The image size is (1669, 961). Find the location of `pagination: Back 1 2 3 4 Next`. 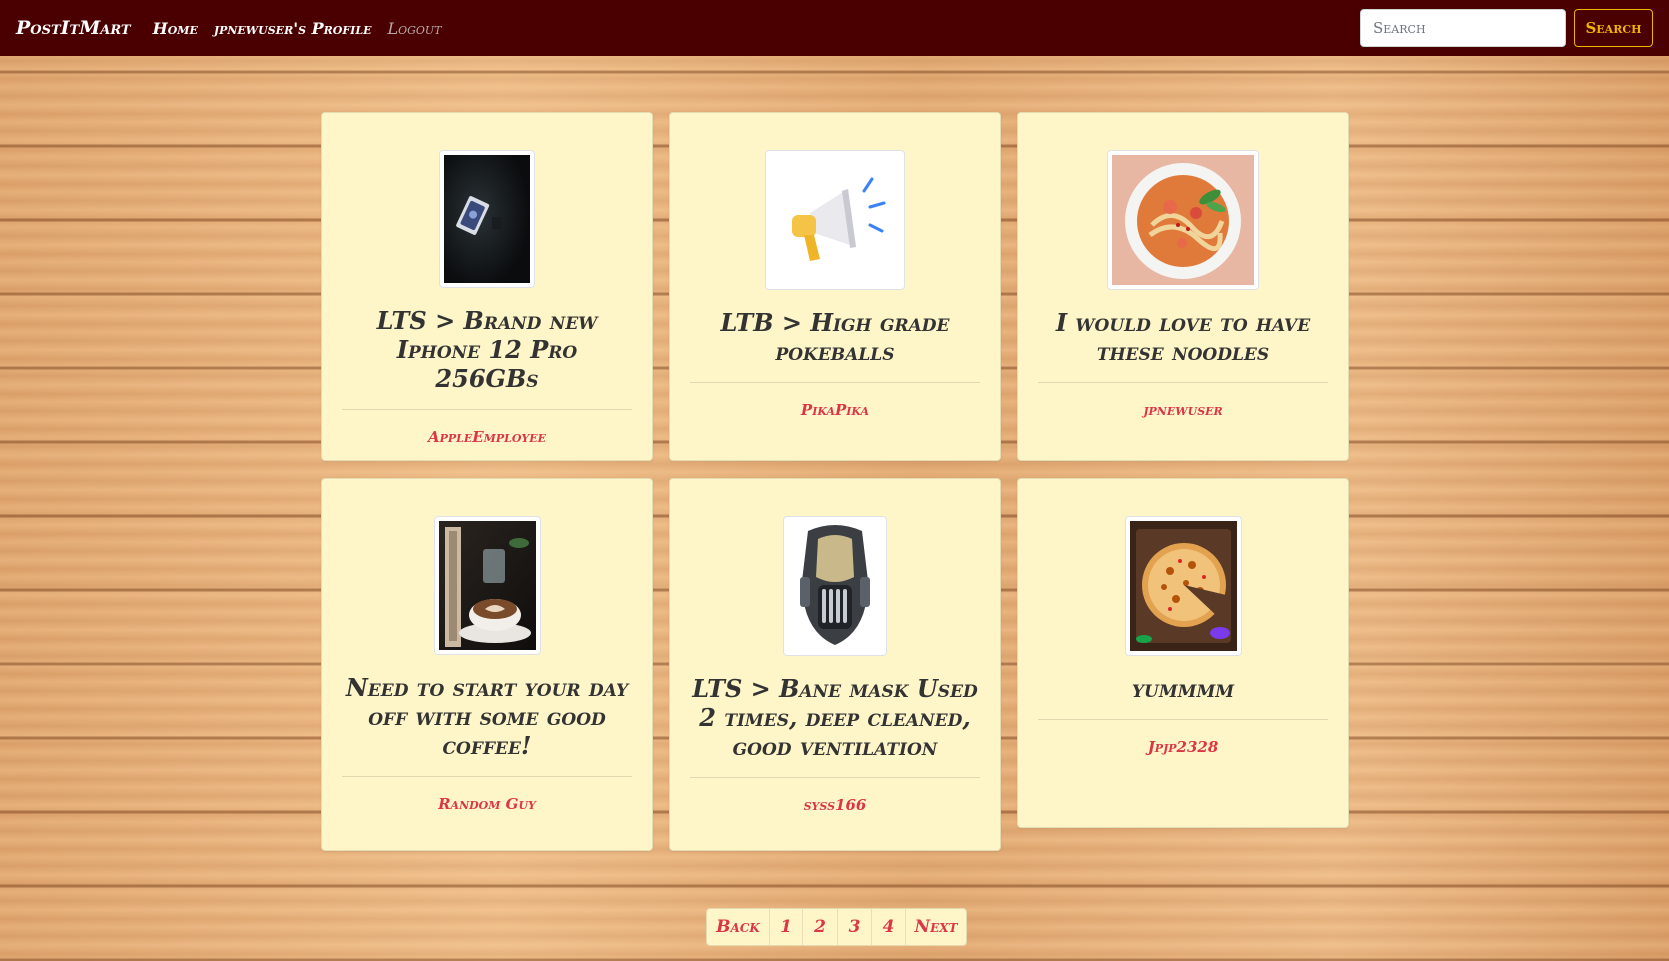

pagination: Back 1 2 3 4 Next is located at coordinates (836, 927).